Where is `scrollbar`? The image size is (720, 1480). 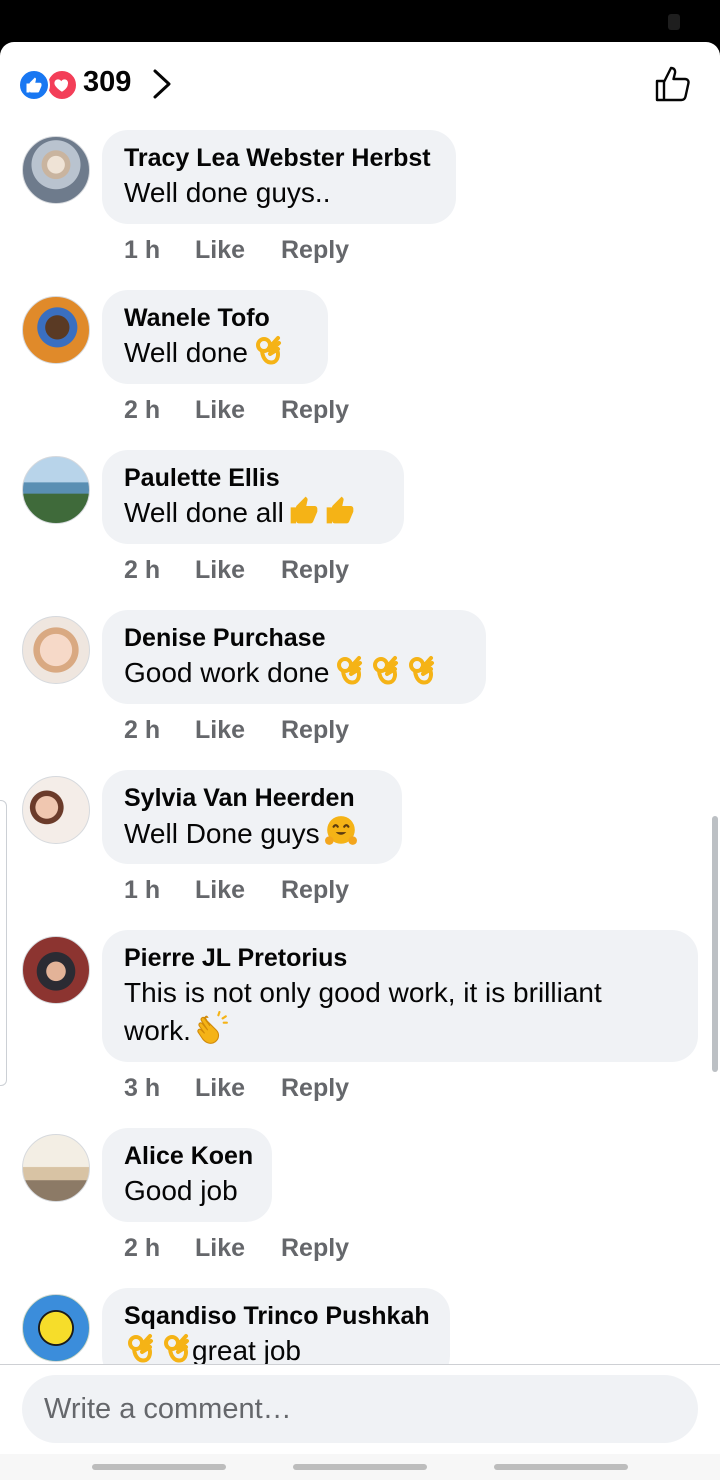
scrollbar is located at coordinates (715, 944).